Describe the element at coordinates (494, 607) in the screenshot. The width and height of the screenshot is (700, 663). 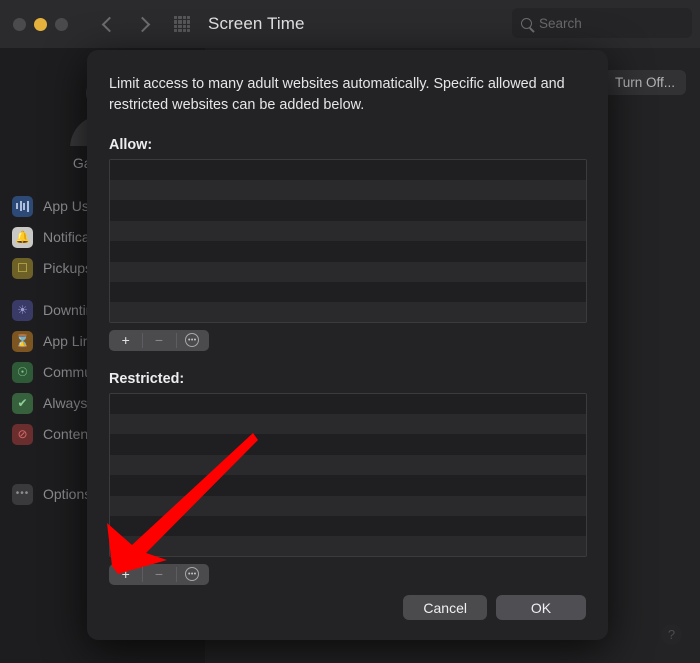
I see `dialog-button-row: Cancel OK` at that location.